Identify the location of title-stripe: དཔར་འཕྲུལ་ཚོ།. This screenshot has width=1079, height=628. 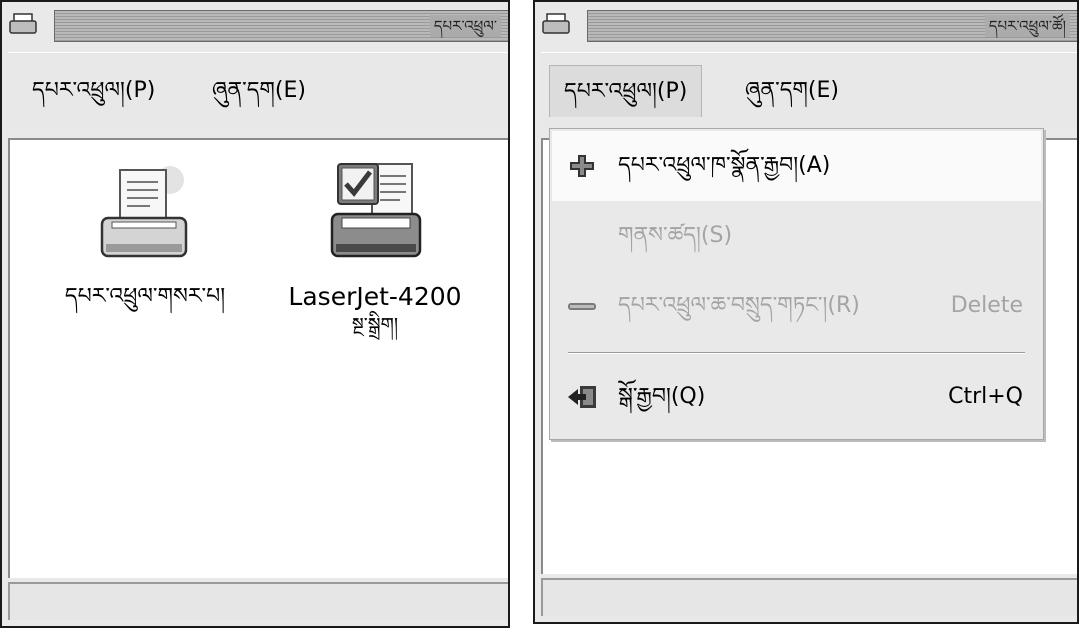
(832, 26).